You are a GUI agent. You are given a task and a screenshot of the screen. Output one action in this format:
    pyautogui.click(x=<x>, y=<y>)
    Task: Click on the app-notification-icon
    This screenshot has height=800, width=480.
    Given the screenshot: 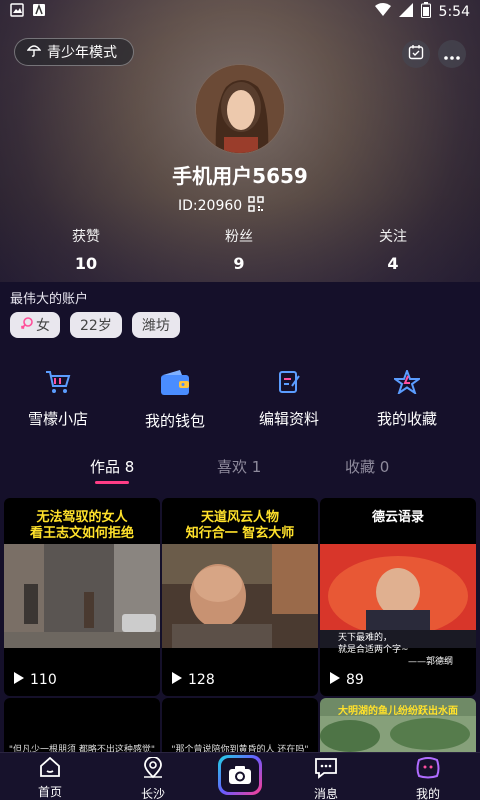 What is the action you would take?
    pyautogui.click(x=39, y=12)
    